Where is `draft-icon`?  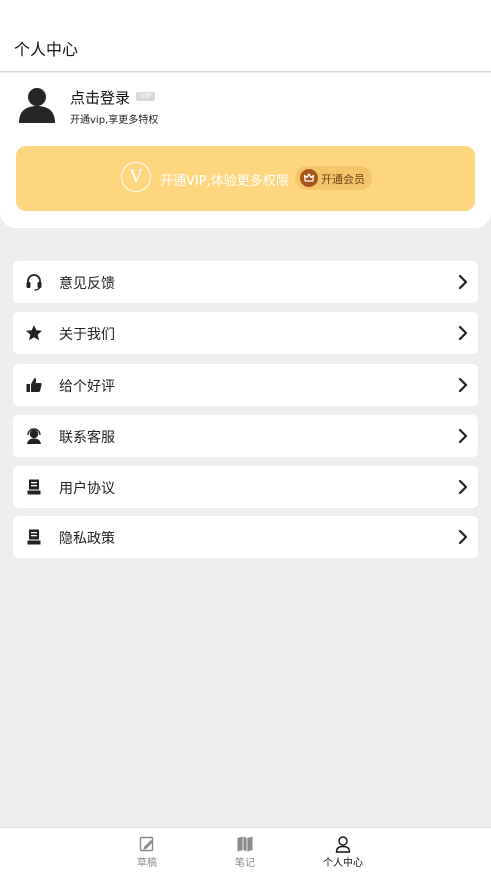
draft-icon is located at coordinates (146, 844).